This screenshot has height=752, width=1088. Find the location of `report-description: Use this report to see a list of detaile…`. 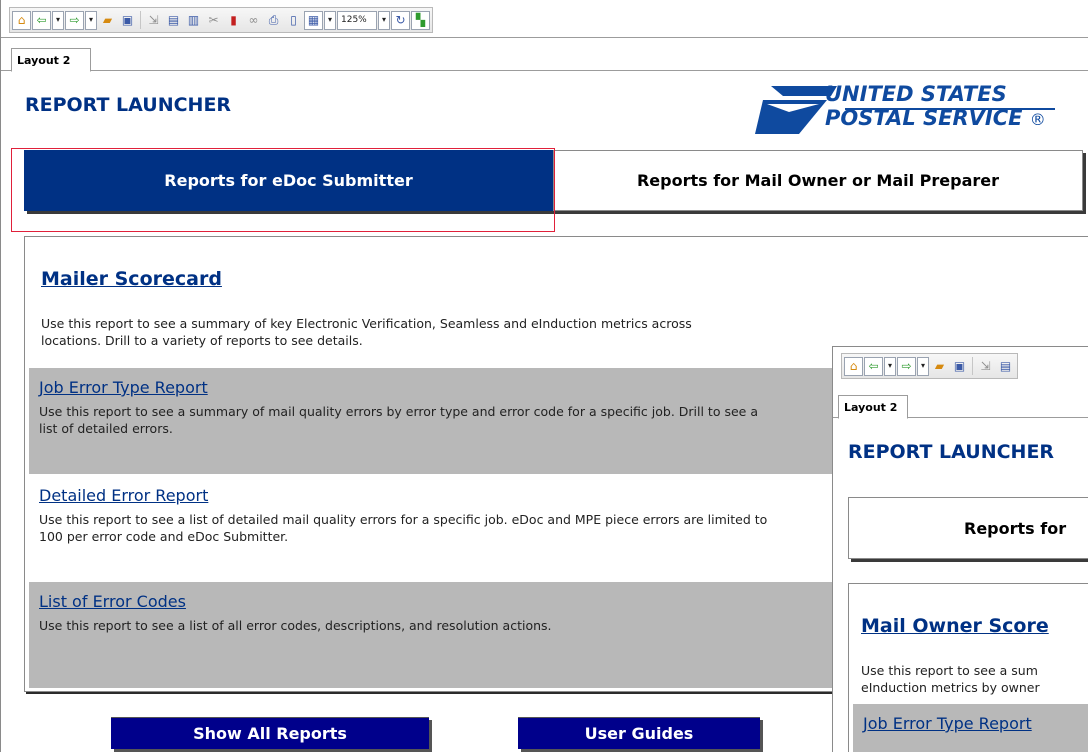

report-description: Use this report to see a list of detaile… is located at coordinates (403, 528).